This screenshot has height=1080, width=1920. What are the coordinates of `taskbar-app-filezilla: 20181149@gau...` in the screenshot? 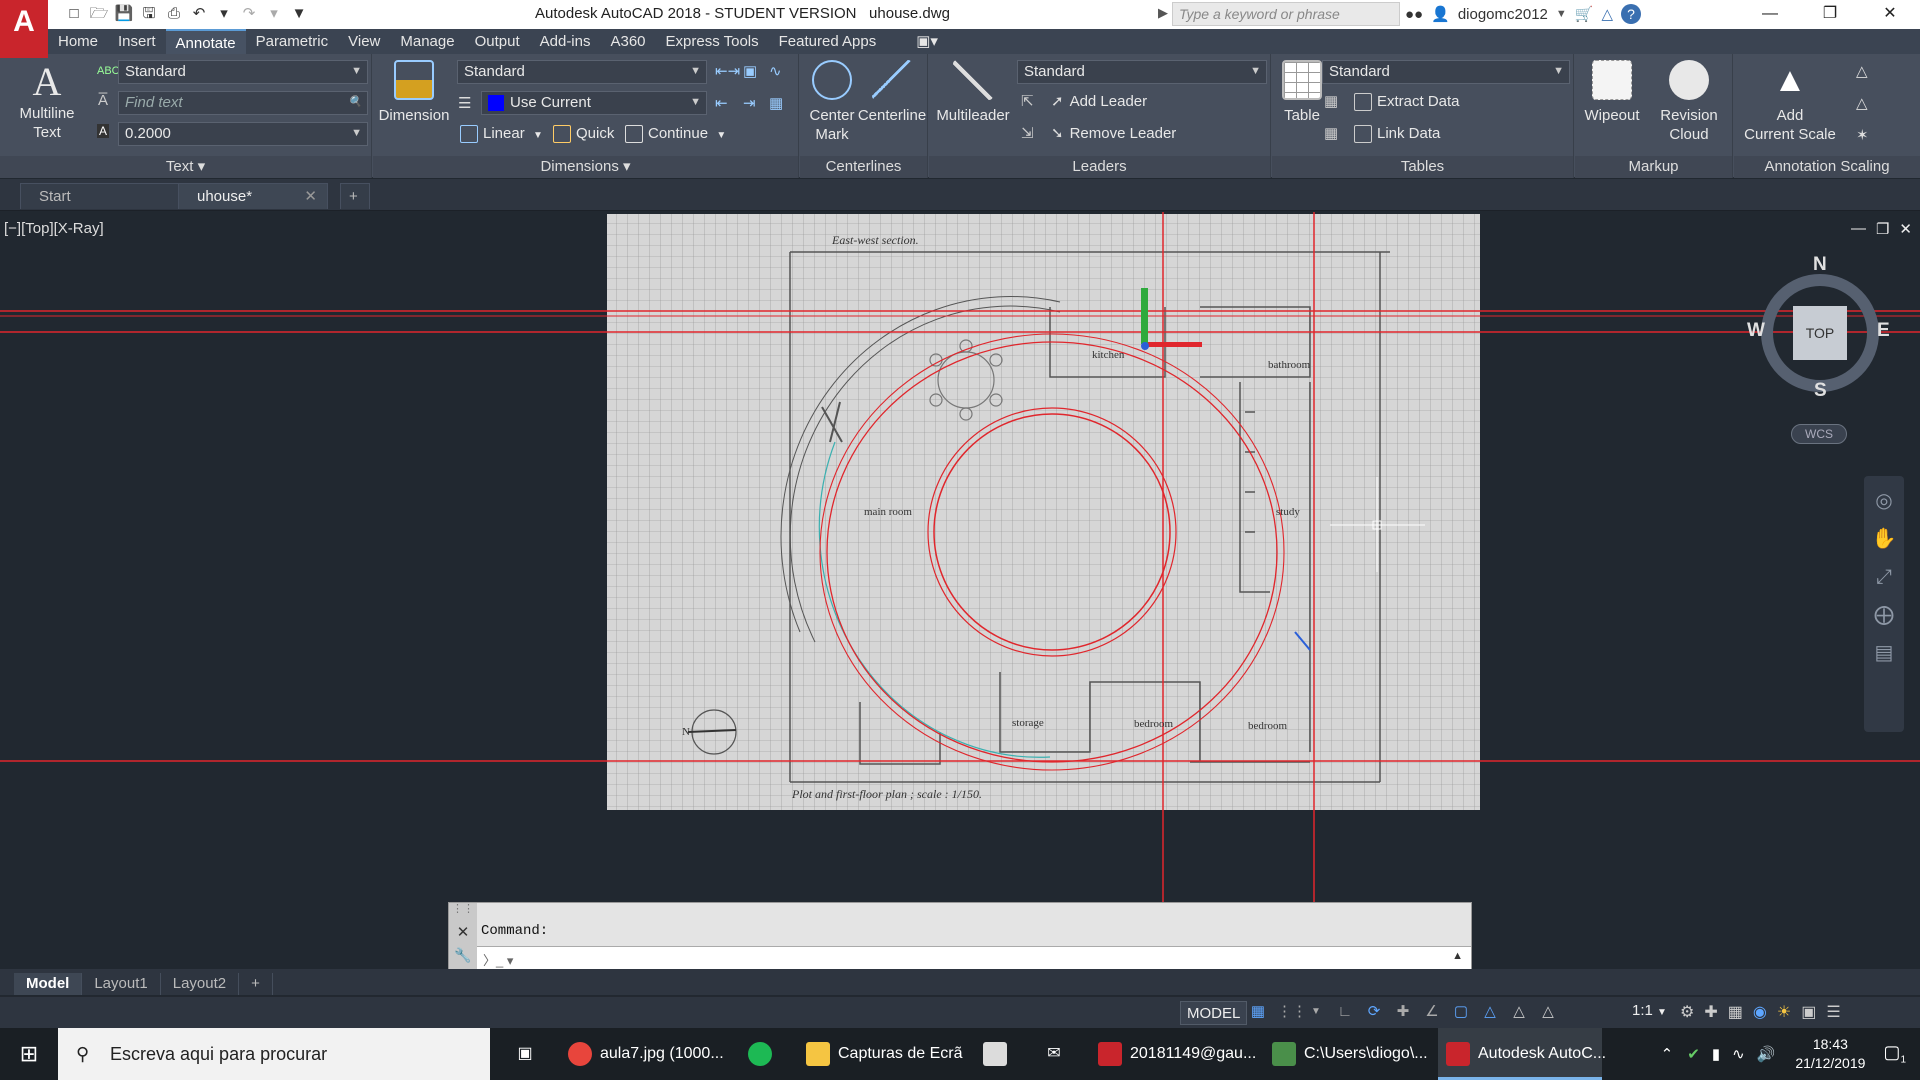 It's located at (1173, 1054).